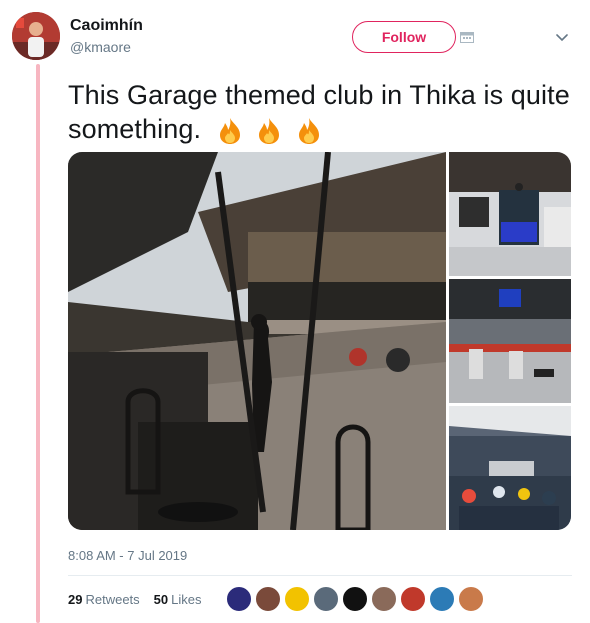 This screenshot has width=590, height=623. I want to click on thread-line, so click(38, 343).